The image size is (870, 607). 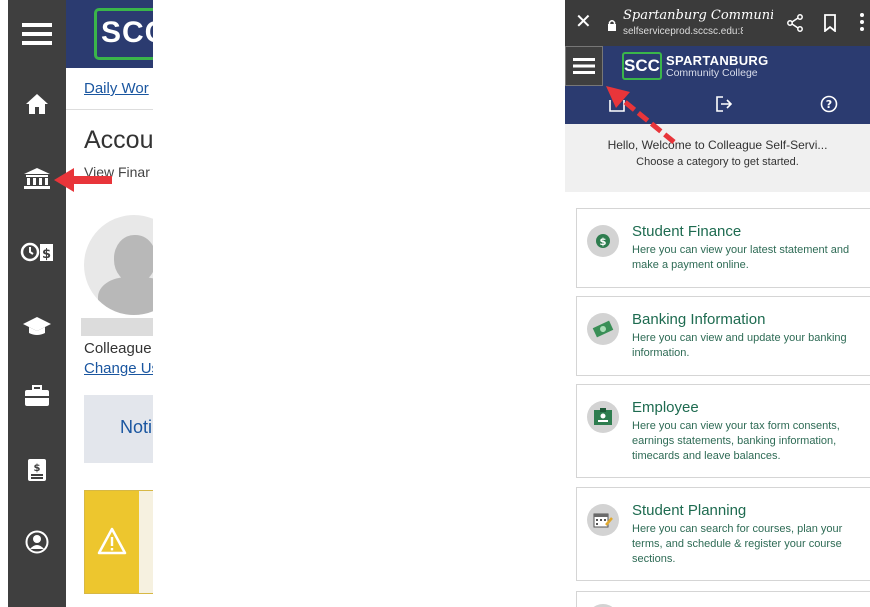 I want to click on warning-icon, so click(x=112, y=543).